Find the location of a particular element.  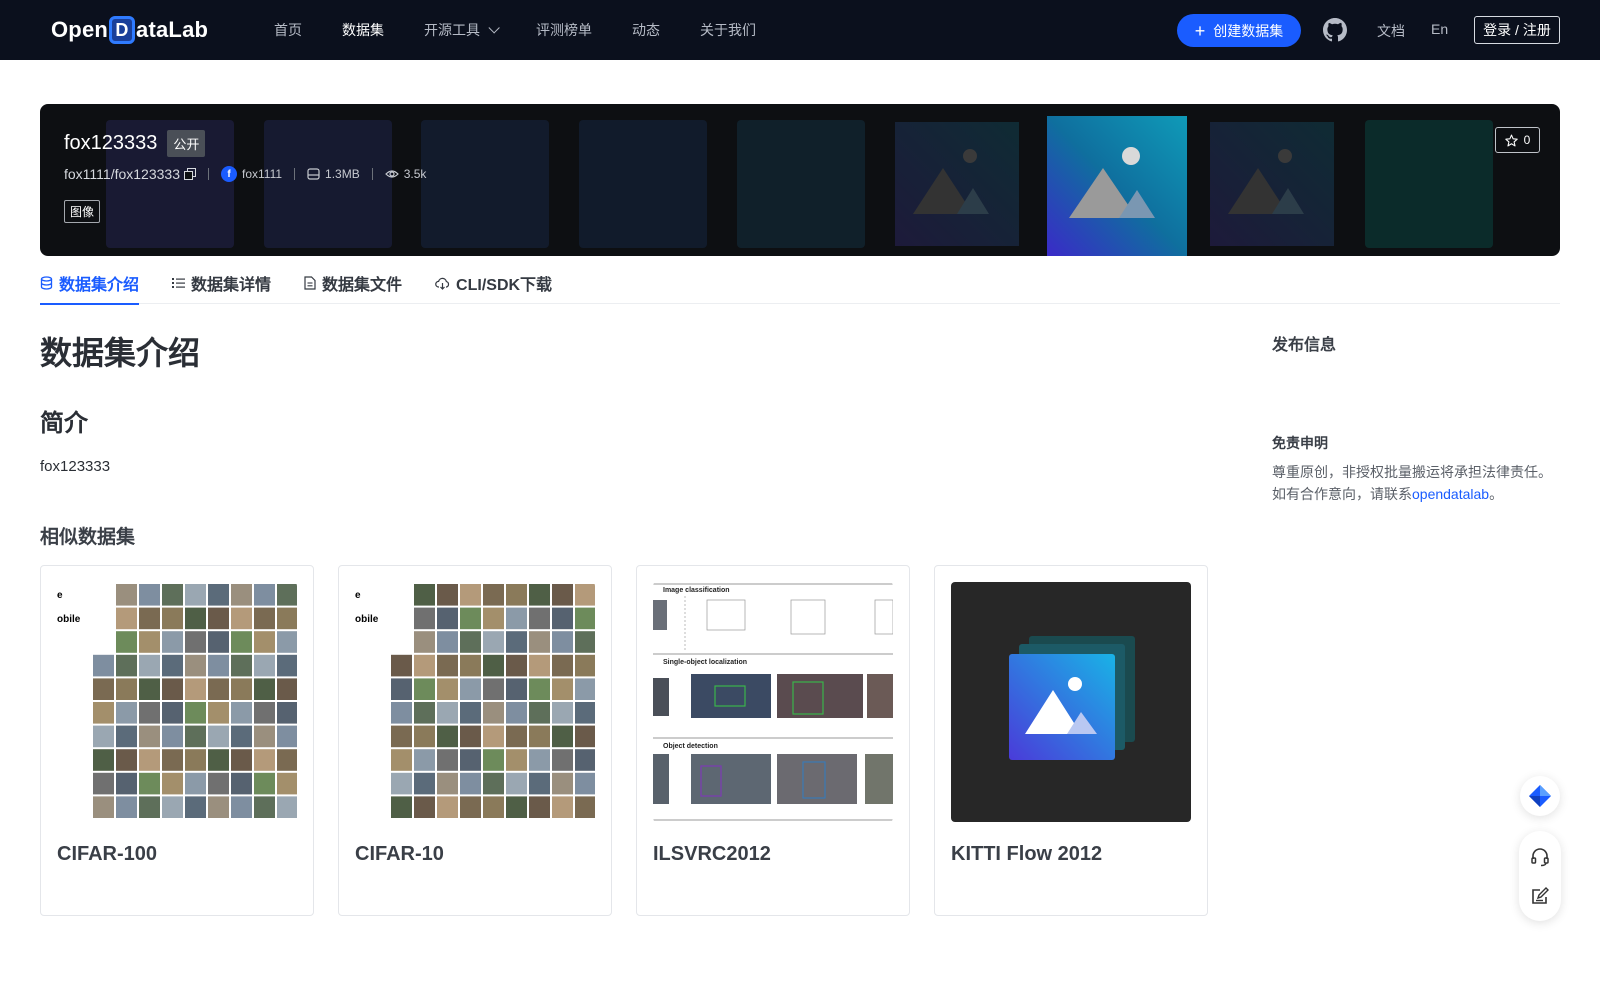

svg-text: e is located at coordinates (60, 595).